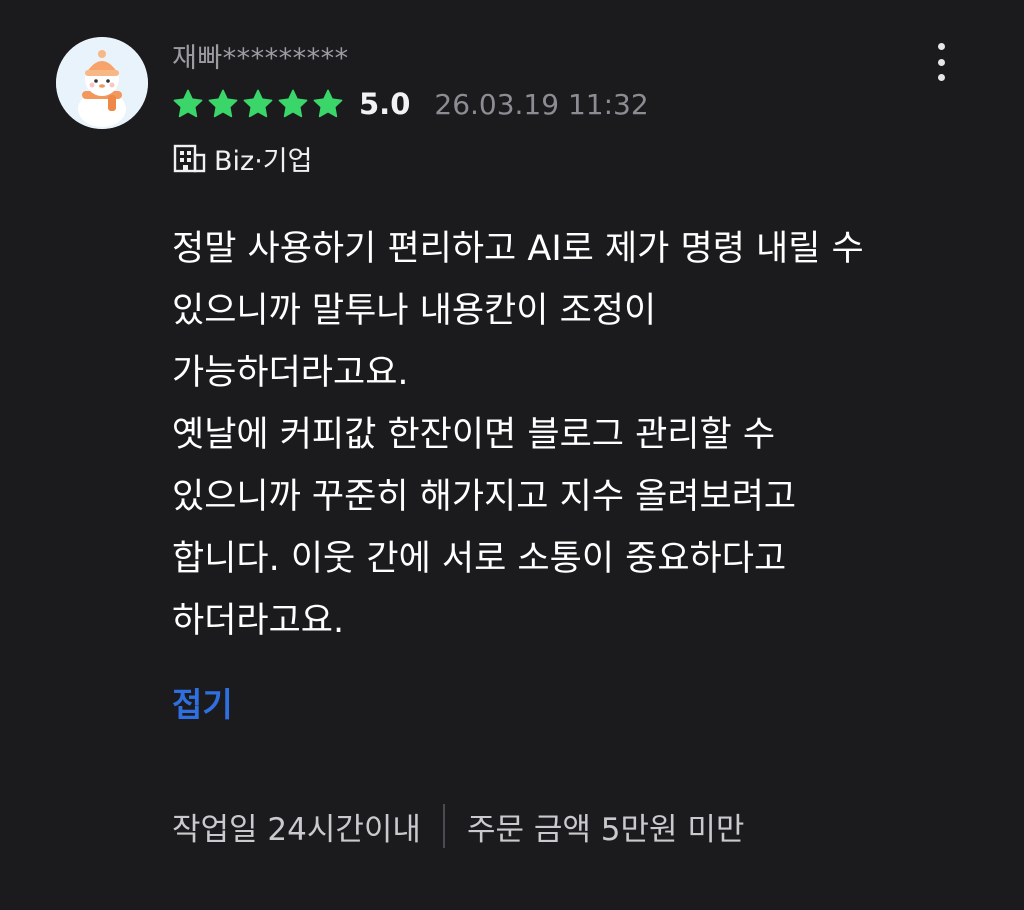 The image size is (1024, 910). What do you see at coordinates (263, 161) in the screenshot?
I see `business-badge-label: Biz·기업` at bounding box center [263, 161].